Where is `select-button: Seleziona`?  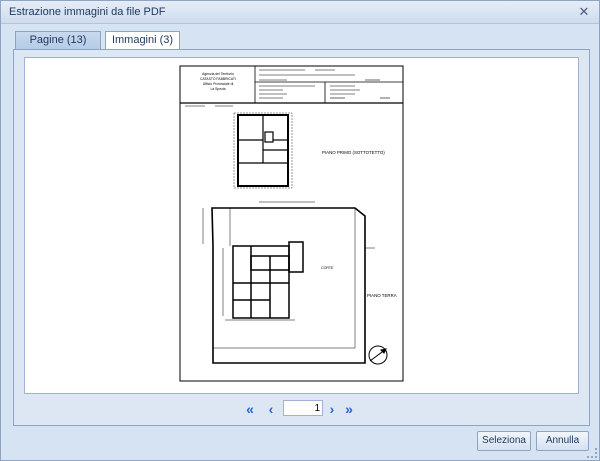
select-button: Seleziona is located at coordinates (504, 441).